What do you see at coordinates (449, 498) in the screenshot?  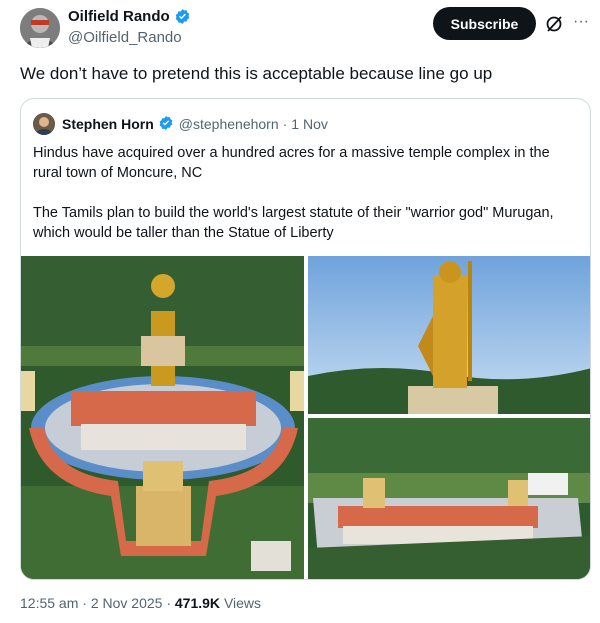 I see `temple-complex-image` at bounding box center [449, 498].